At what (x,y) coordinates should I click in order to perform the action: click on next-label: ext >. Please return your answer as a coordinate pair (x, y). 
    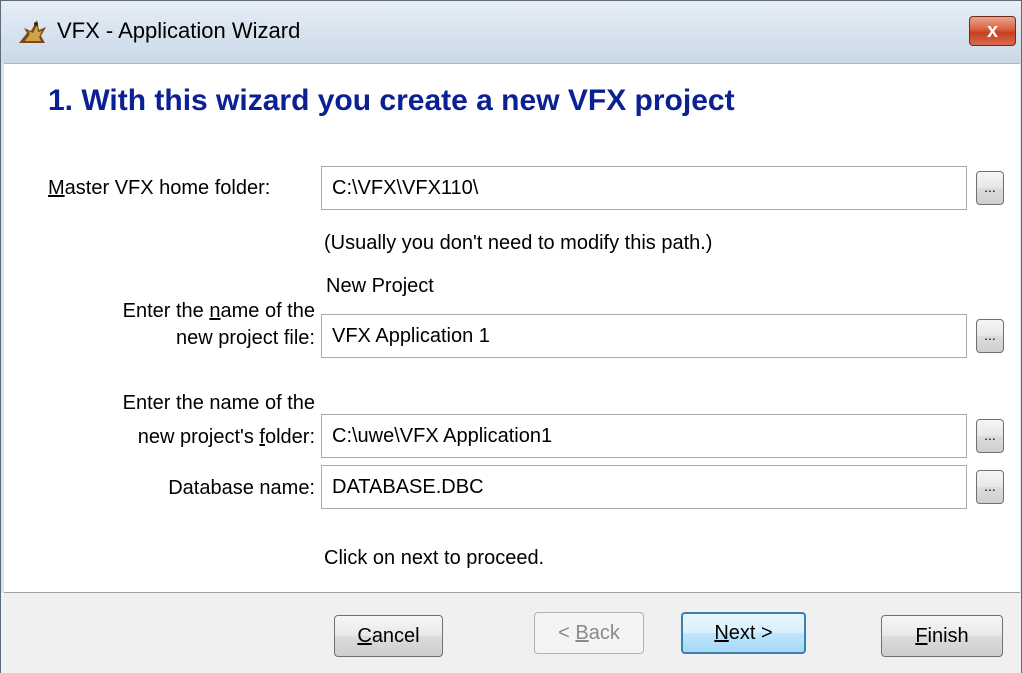
    Looking at the image, I should click on (750, 633).